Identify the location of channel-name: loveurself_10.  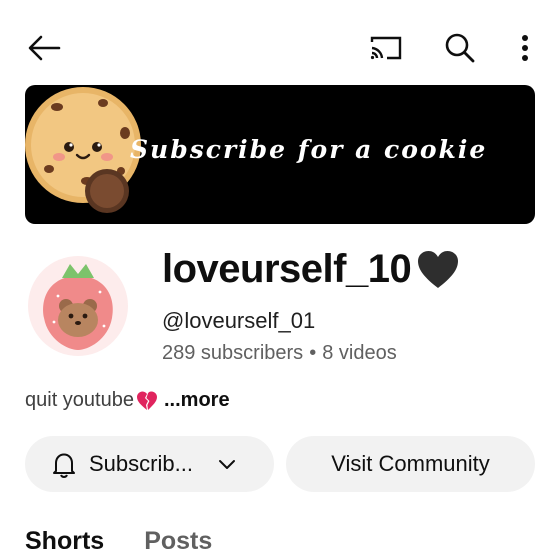
(311, 269).